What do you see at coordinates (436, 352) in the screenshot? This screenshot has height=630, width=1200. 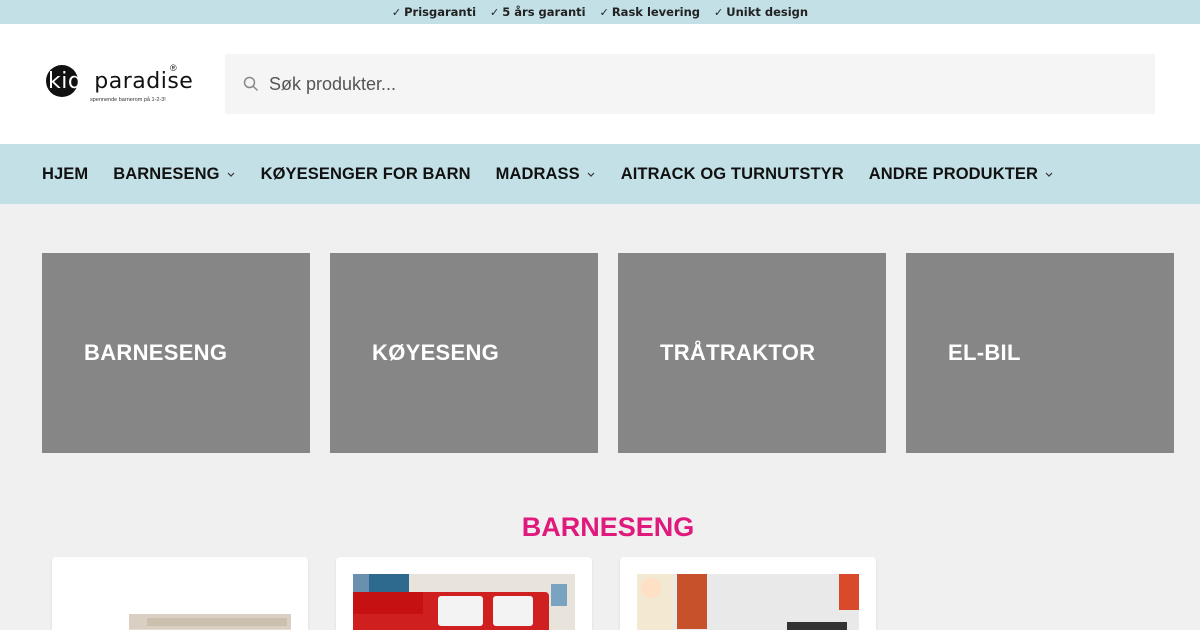 I see `category-label: KØYESENG` at bounding box center [436, 352].